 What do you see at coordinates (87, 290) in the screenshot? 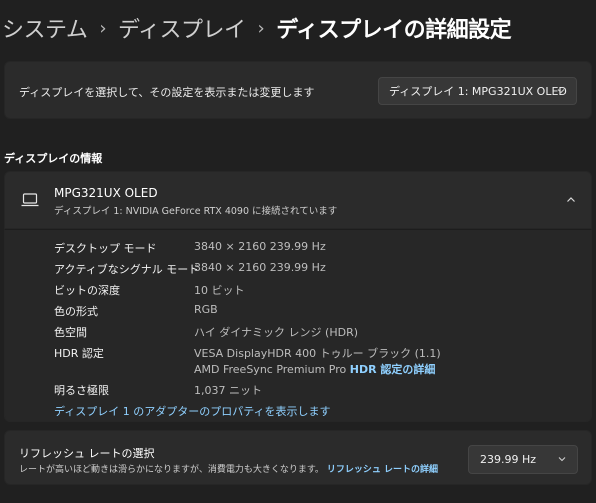
I see `info-key: ビットの深度` at bounding box center [87, 290].